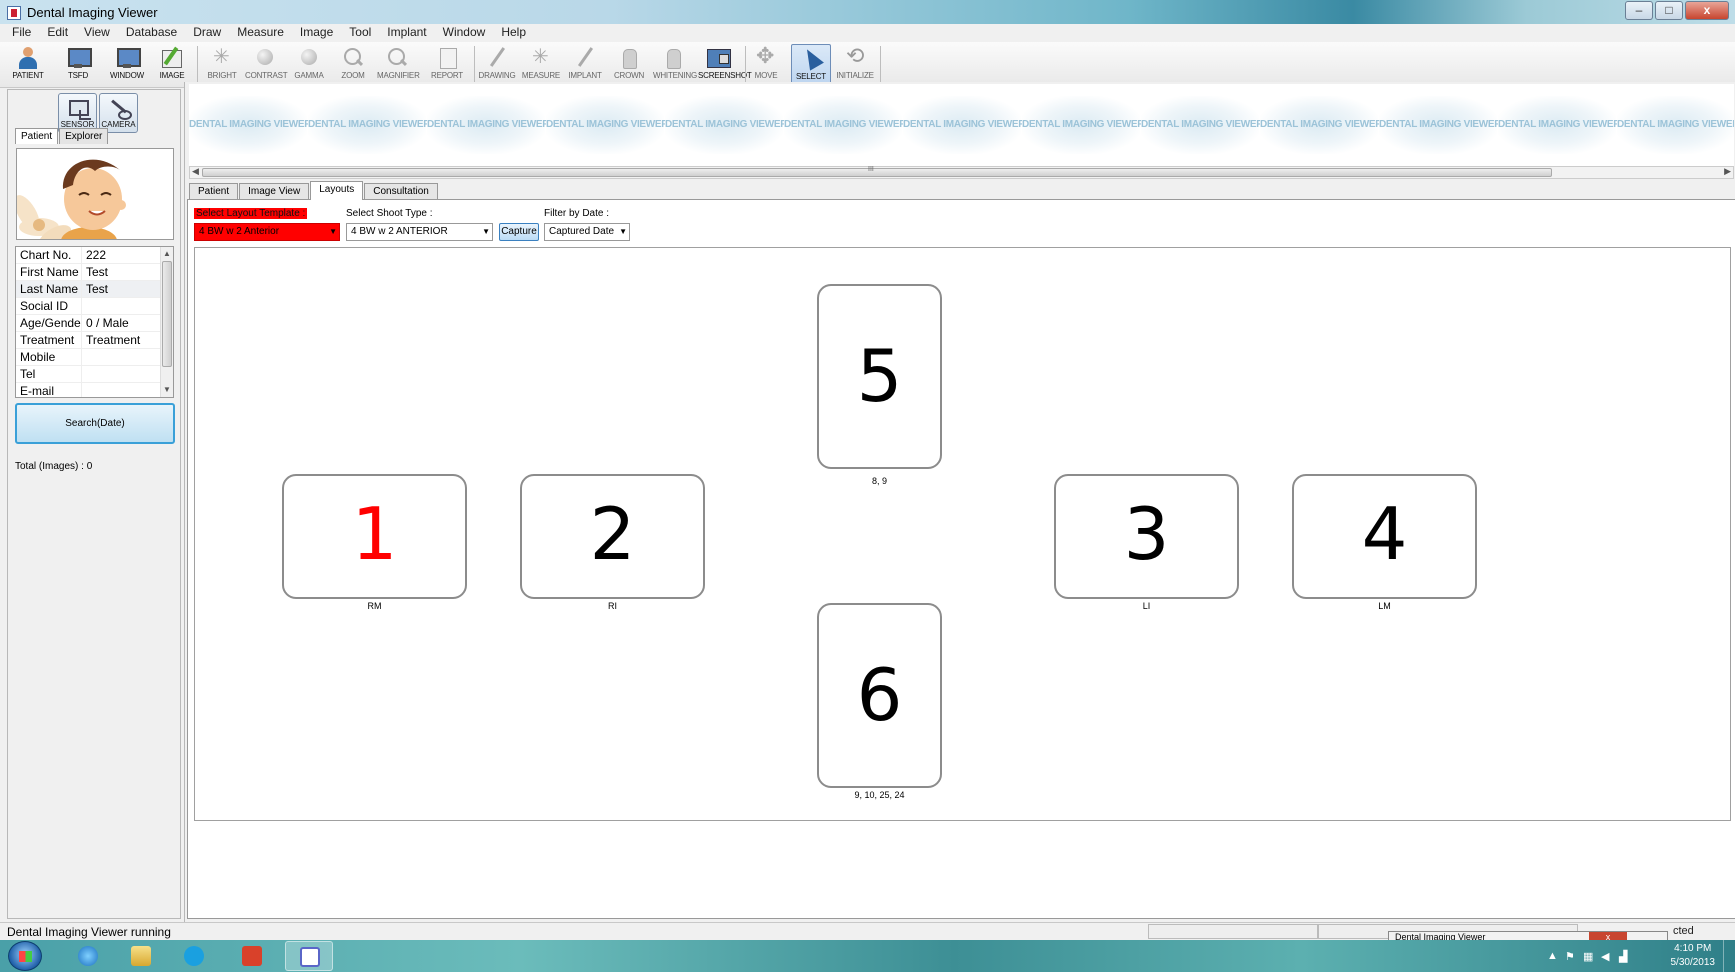 The height and width of the screenshot is (972, 1735). Describe the element at coordinates (1727, 171) in the screenshot. I see `scroll-right-icon: ▶` at that location.